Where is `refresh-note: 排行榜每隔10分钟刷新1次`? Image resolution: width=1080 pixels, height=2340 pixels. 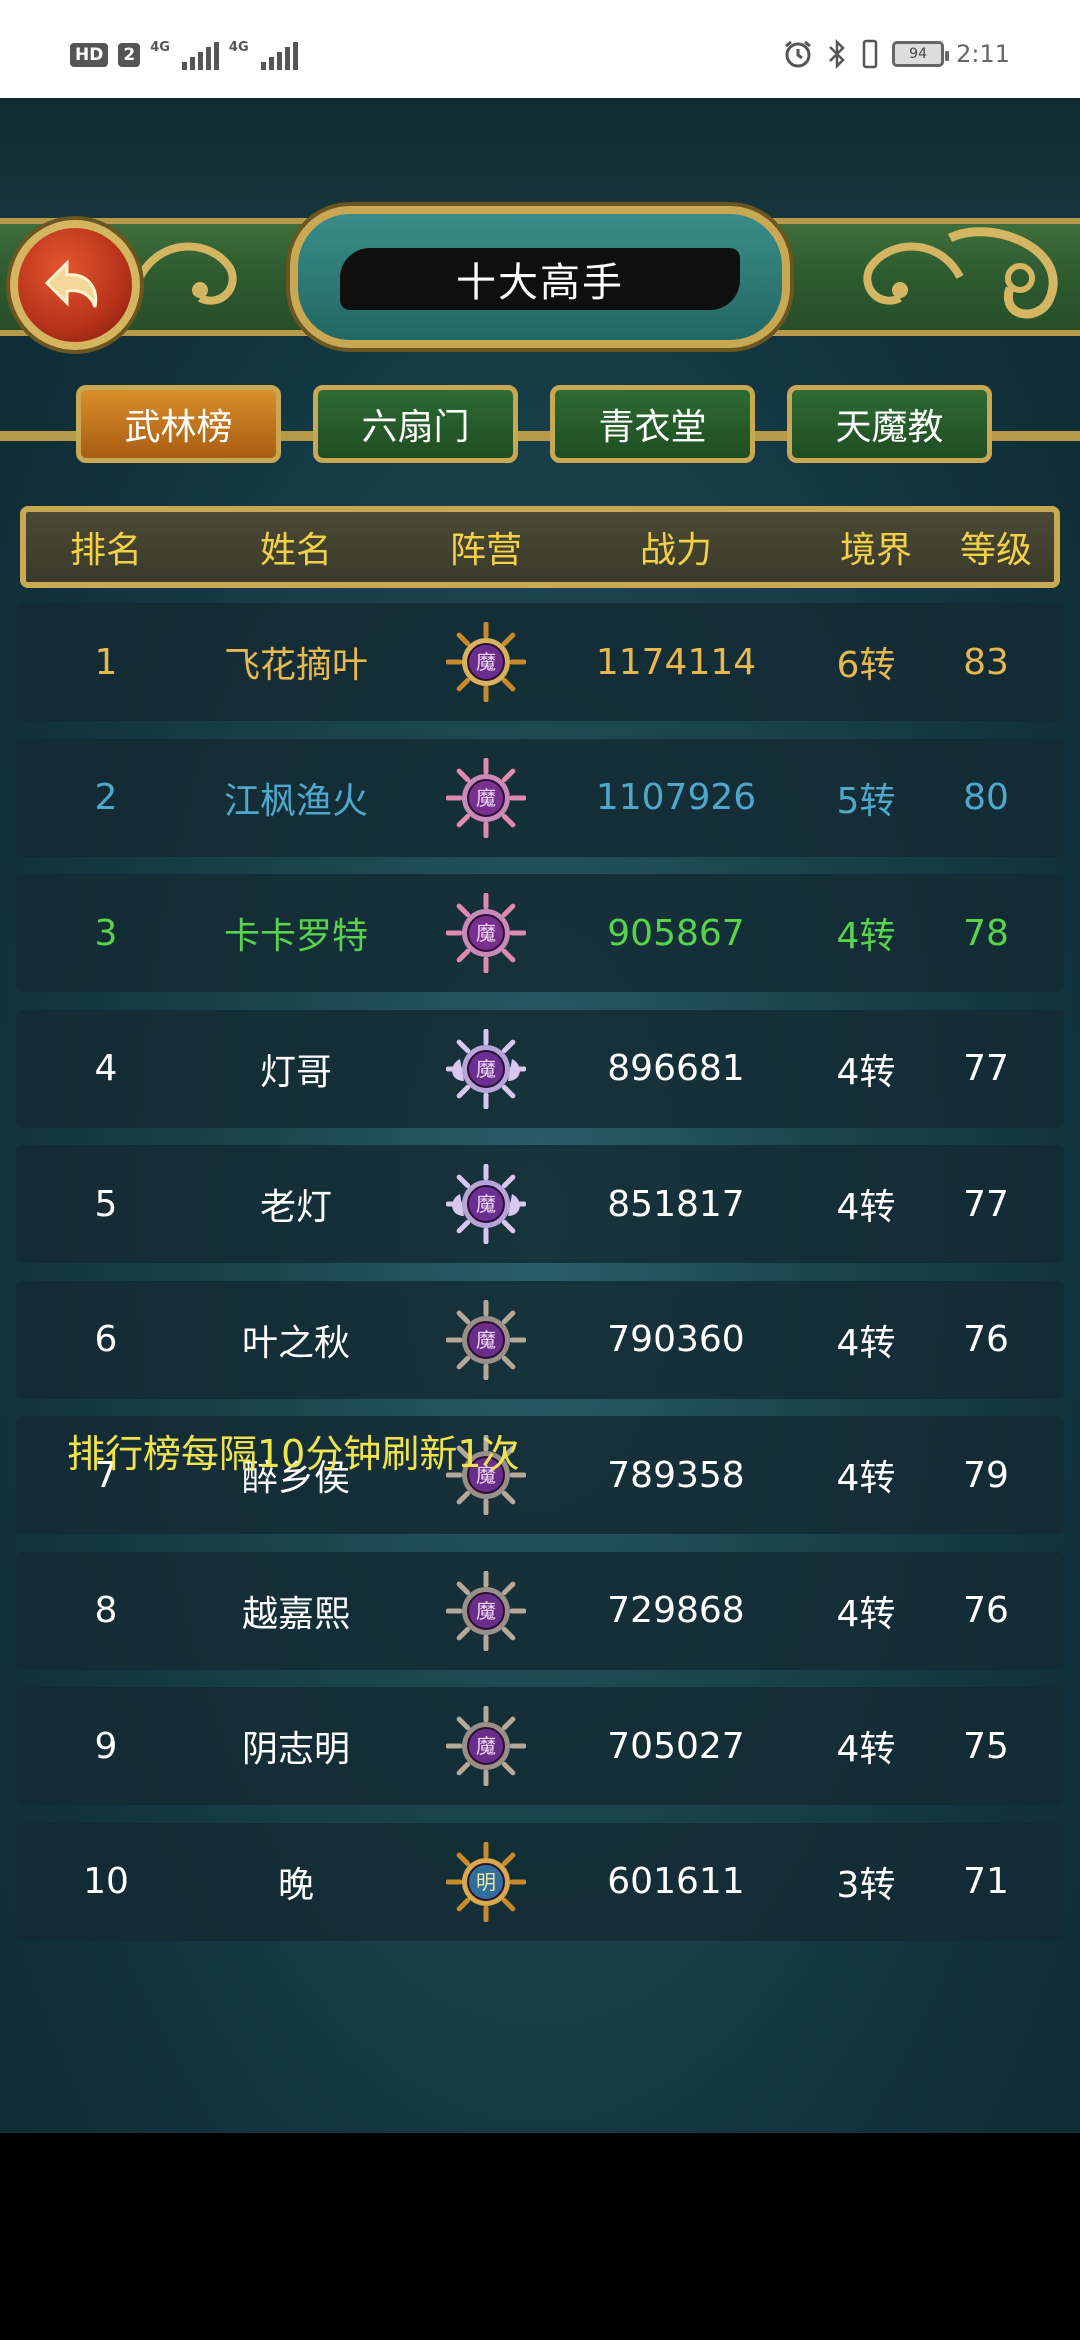
refresh-note: 排行榜每隔10分钟刷新1次 is located at coordinates (293, 1454).